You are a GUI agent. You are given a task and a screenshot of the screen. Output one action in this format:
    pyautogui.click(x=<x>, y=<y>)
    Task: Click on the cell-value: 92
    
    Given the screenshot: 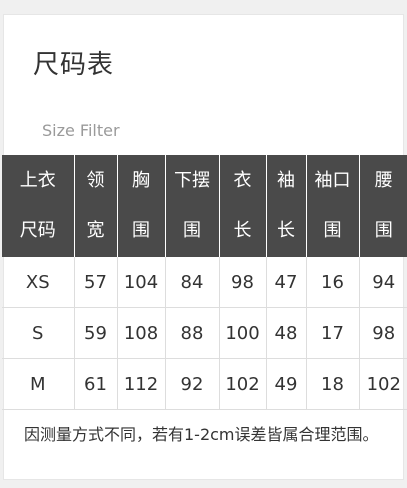 What is the action you would take?
    pyautogui.click(x=192, y=384)
    